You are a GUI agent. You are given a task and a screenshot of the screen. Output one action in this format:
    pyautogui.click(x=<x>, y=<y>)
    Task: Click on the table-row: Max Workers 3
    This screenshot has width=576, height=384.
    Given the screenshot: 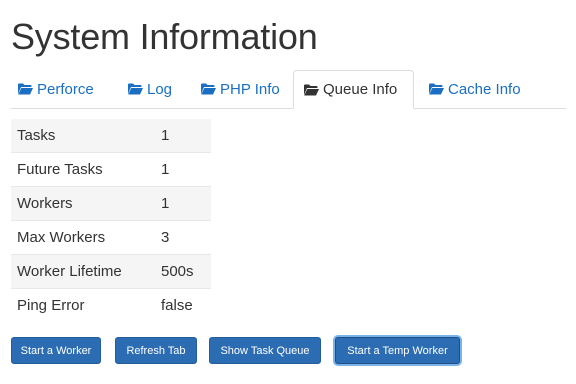 What is the action you would take?
    pyautogui.click(x=111, y=237)
    